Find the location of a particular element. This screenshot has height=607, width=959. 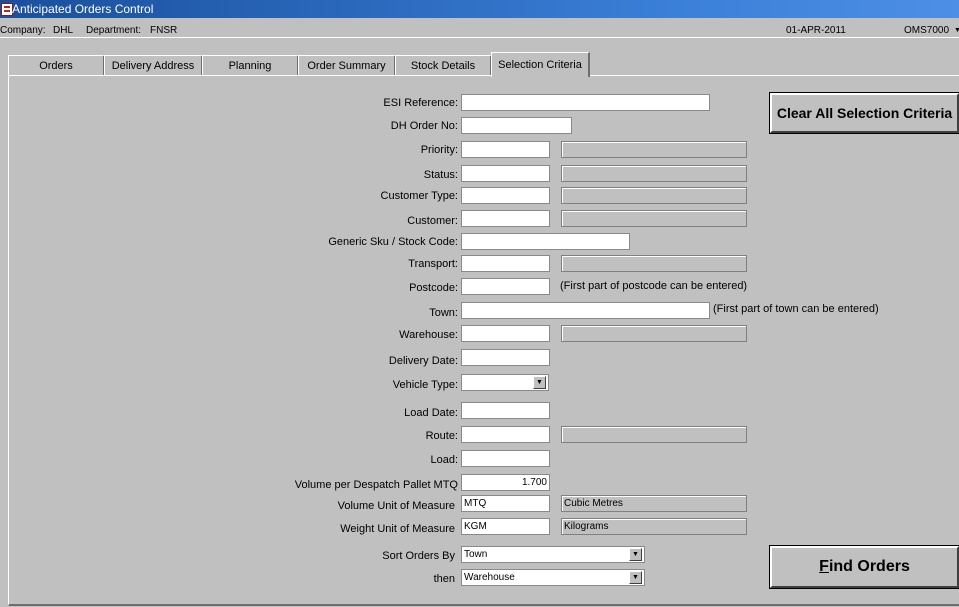

load-label: Load: is located at coordinates (444, 460).